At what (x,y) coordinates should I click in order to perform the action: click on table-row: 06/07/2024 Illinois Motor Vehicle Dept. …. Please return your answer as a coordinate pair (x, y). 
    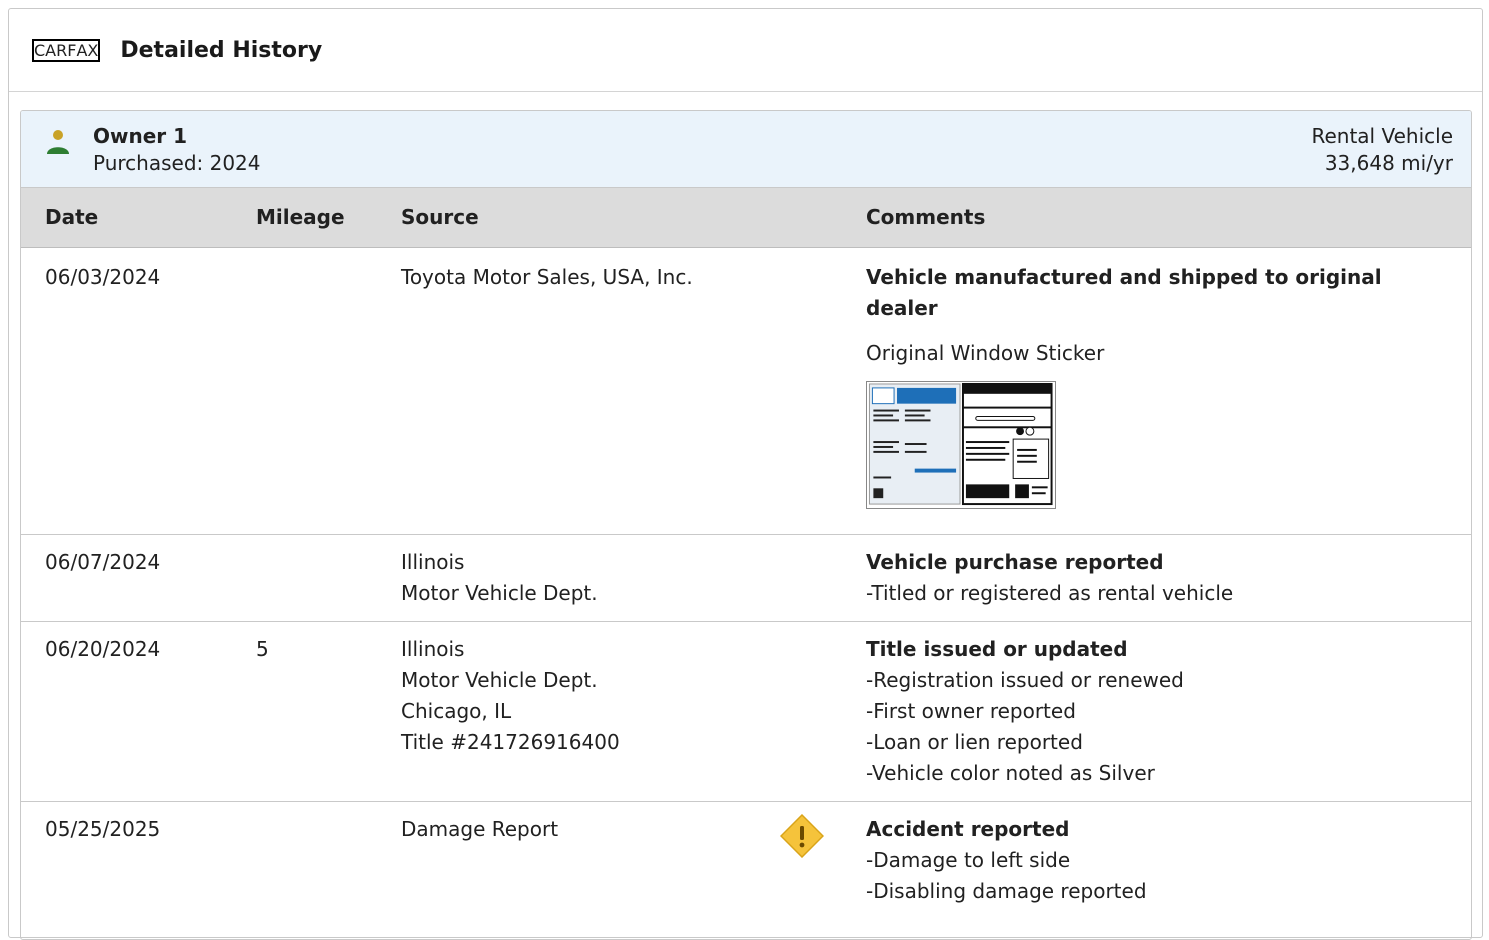
    Looking at the image, I should click on (746, 578).